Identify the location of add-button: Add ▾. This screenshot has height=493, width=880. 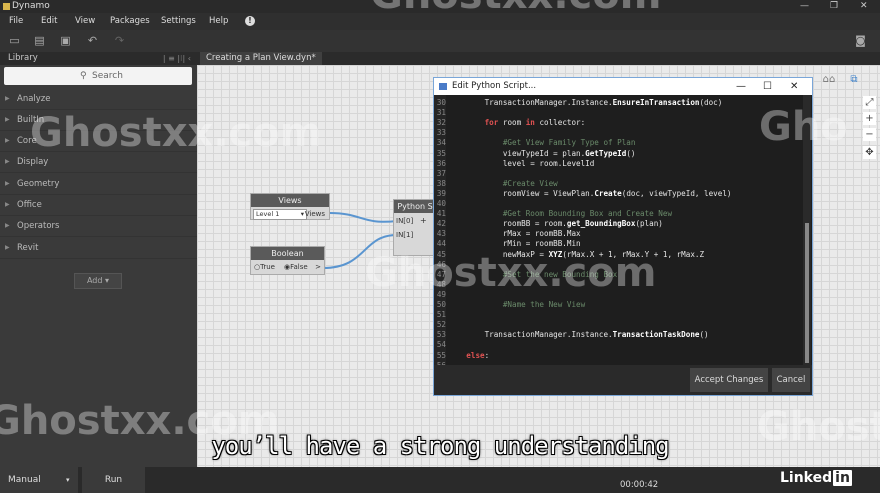
(98, 281).